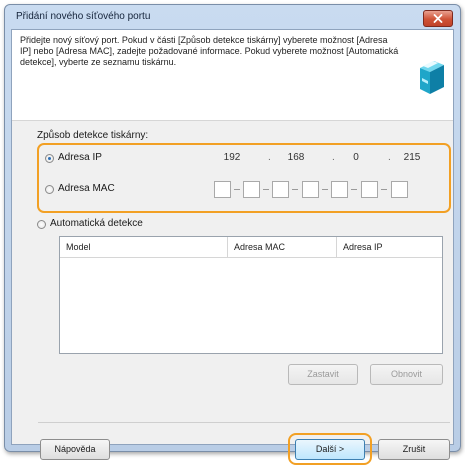  Describe the element at coordinates (432, 77) in the screenshot. I see `printer-icon` at that location.